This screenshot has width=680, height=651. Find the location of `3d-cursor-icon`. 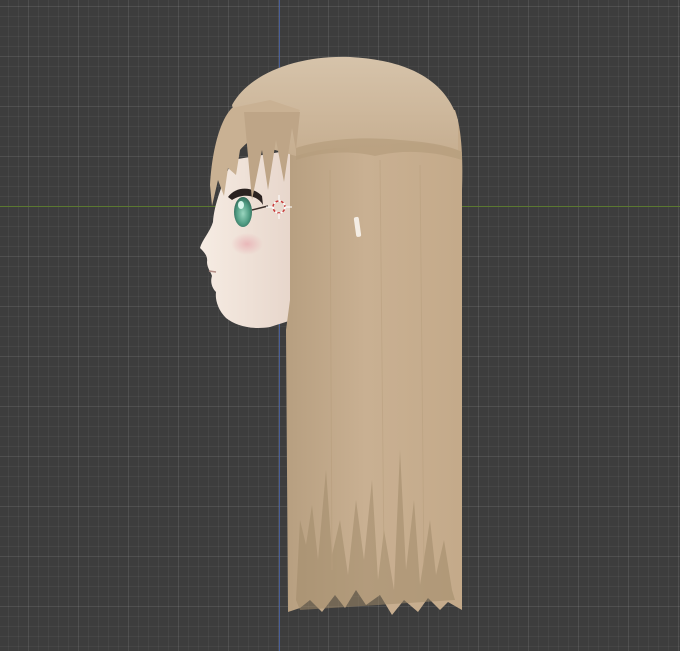

3d-cursor-icon is located at coordinates (279, 207).